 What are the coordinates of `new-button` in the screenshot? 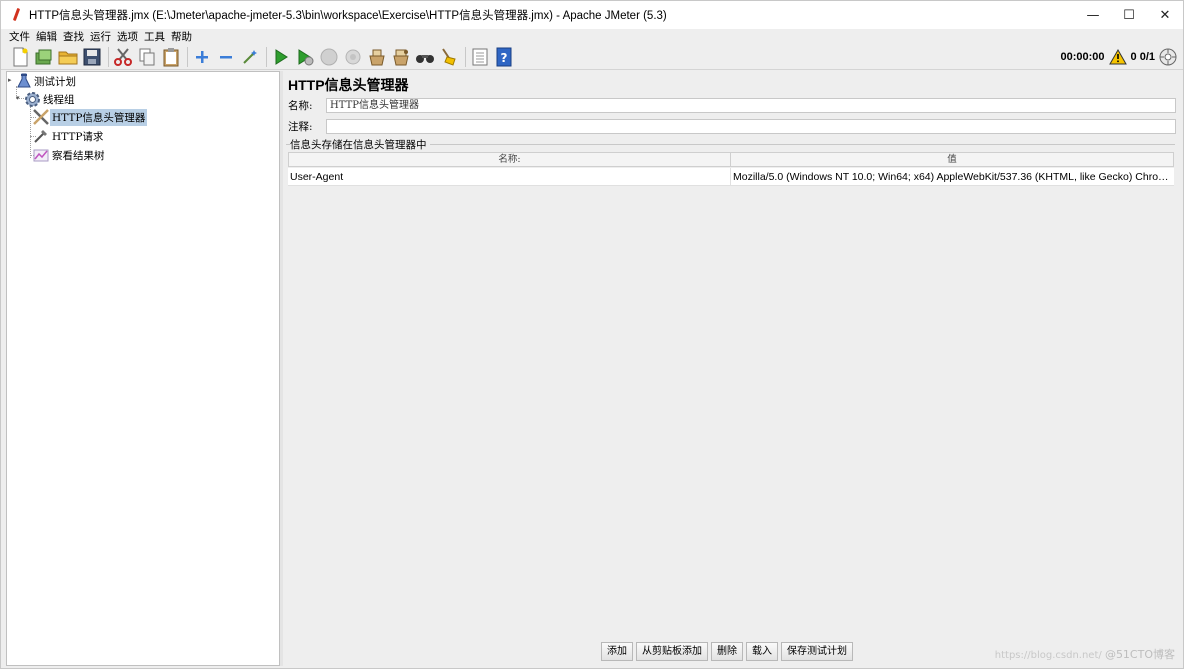 It's located at (20, 57).